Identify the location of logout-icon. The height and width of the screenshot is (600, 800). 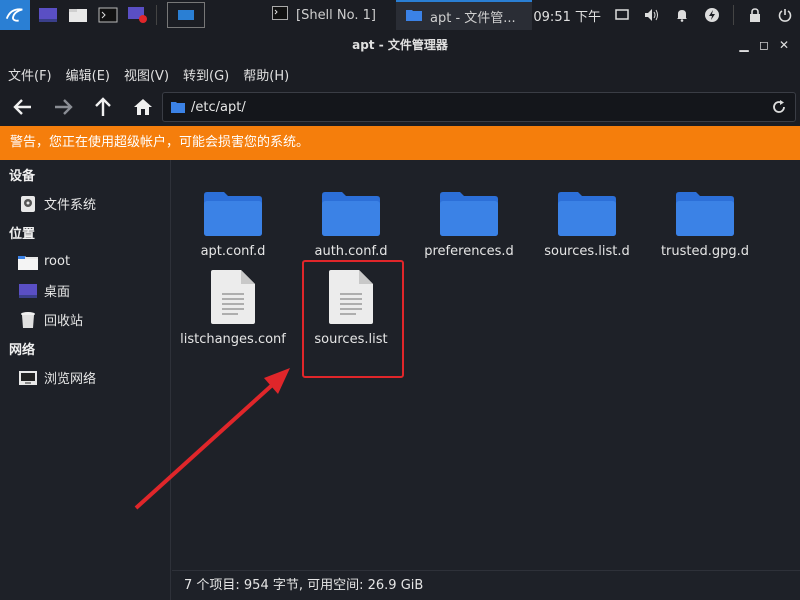
(785, 15).